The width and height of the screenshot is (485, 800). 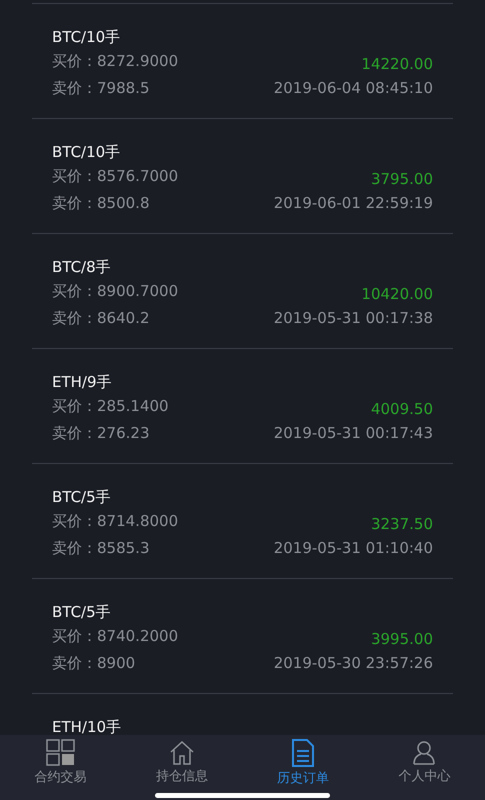 I want to click on buy-price: 买价：8272.9000, so click(x=115, y=61).